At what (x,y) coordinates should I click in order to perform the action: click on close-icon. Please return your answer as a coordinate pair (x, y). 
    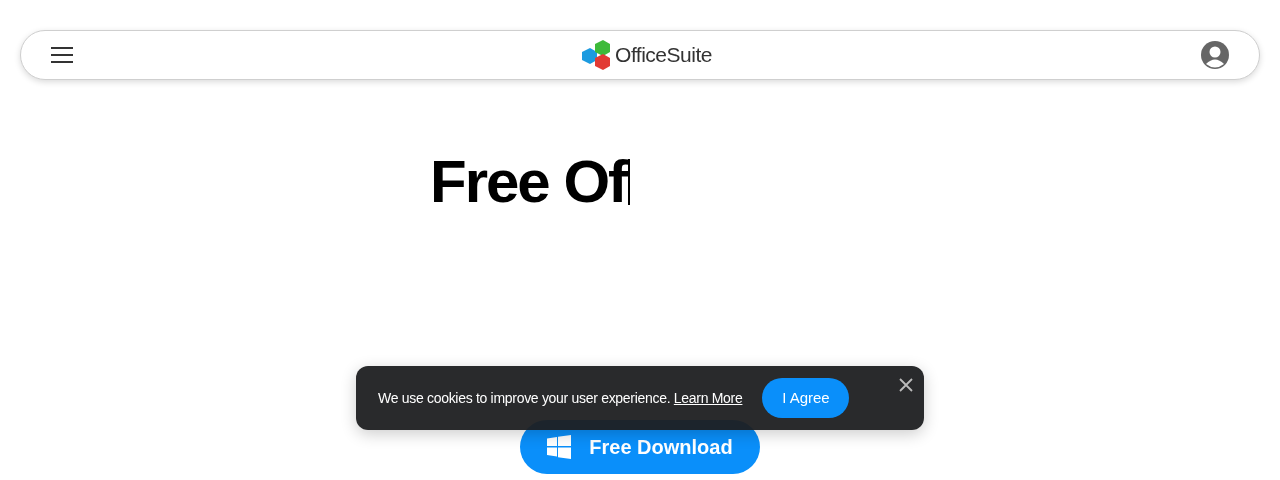
    Looking at the image, I should click on (906, 385).